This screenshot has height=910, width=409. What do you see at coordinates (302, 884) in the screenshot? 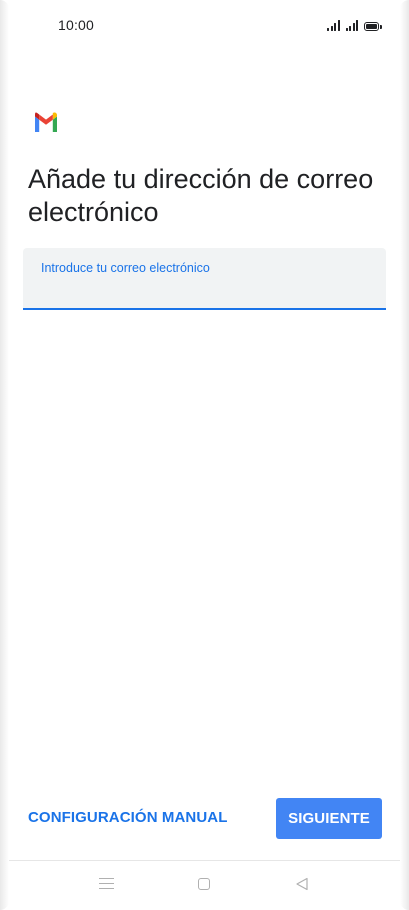
I see `back-icon` at bounding box center [302, 884].